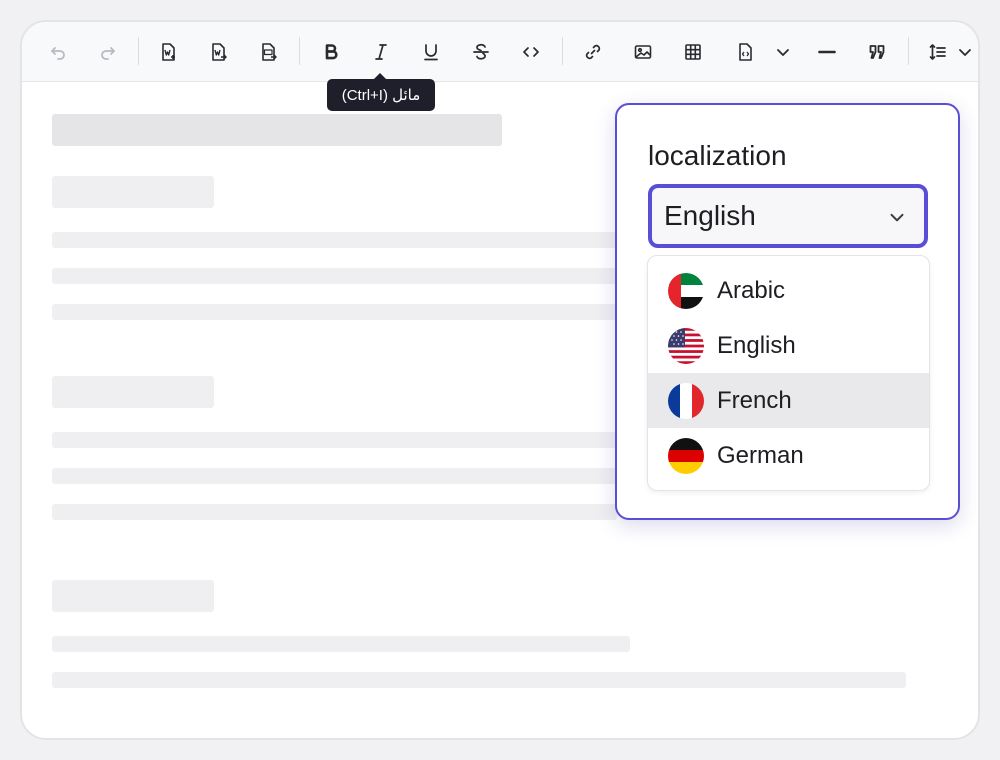 Image resolution: width=1000 pixels, height=760 pixels. What do you see at coordinates (686, 346) in the screenshot?
I see `usa-flag-icon` at bounding box center [686, 346].